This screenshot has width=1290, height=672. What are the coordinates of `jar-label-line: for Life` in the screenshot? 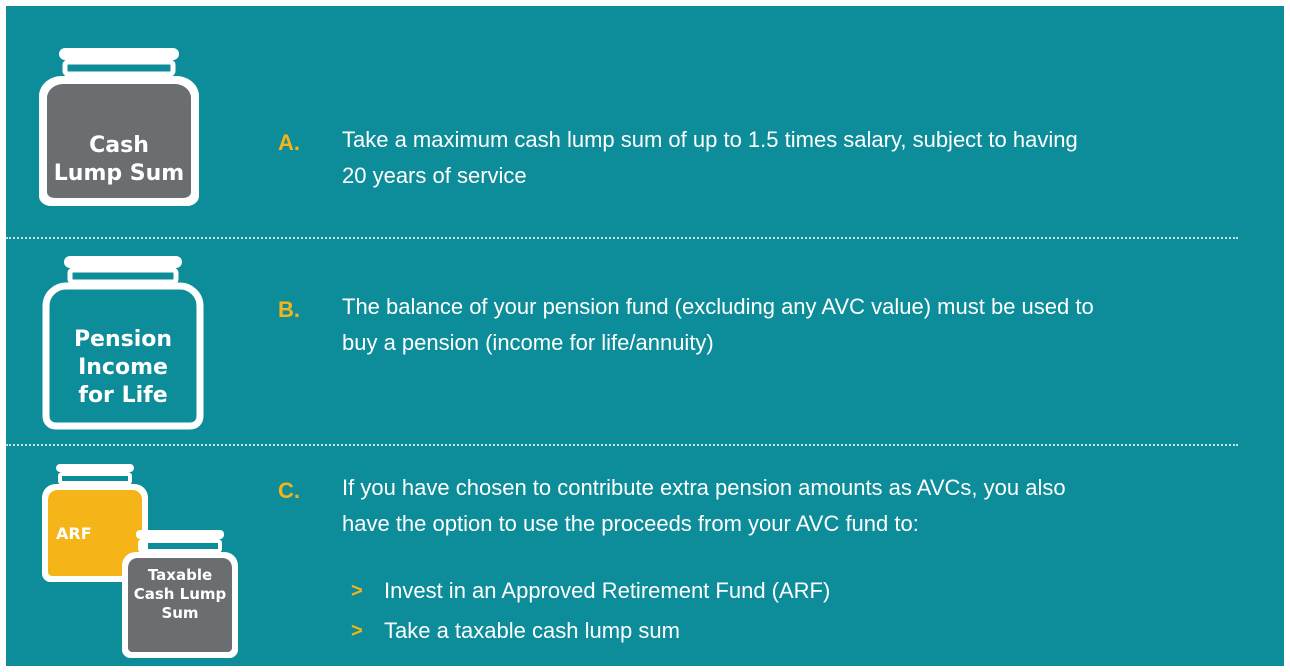 It's located at (123, 395).